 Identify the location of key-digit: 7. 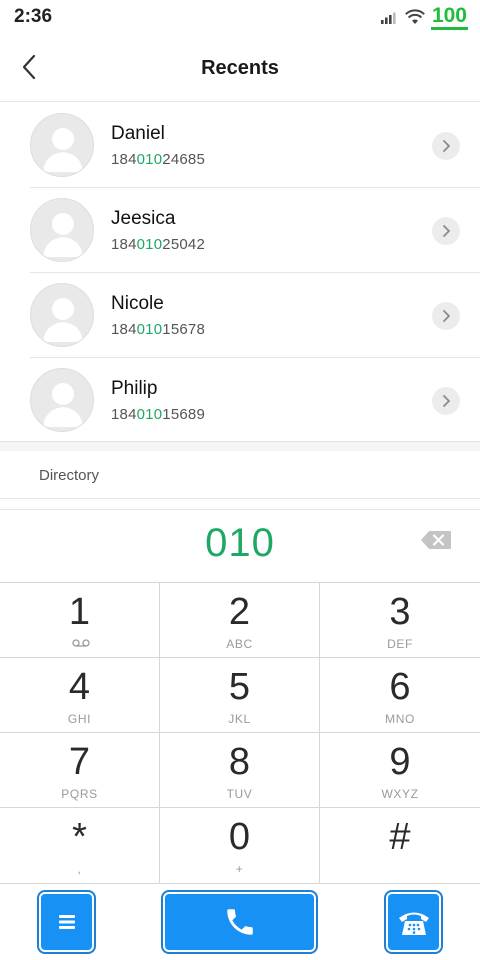
(79, 762).